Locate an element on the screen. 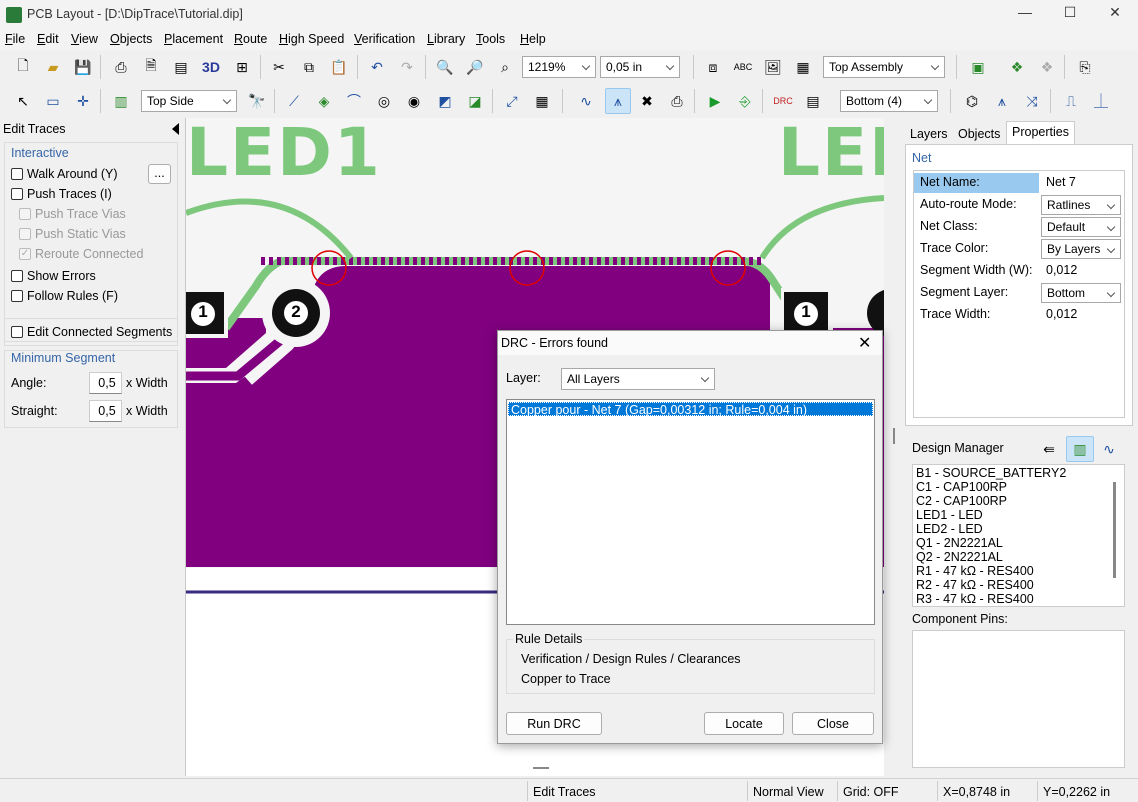  drc-setup-icon: ▤ is located at coordinates (813, 101).